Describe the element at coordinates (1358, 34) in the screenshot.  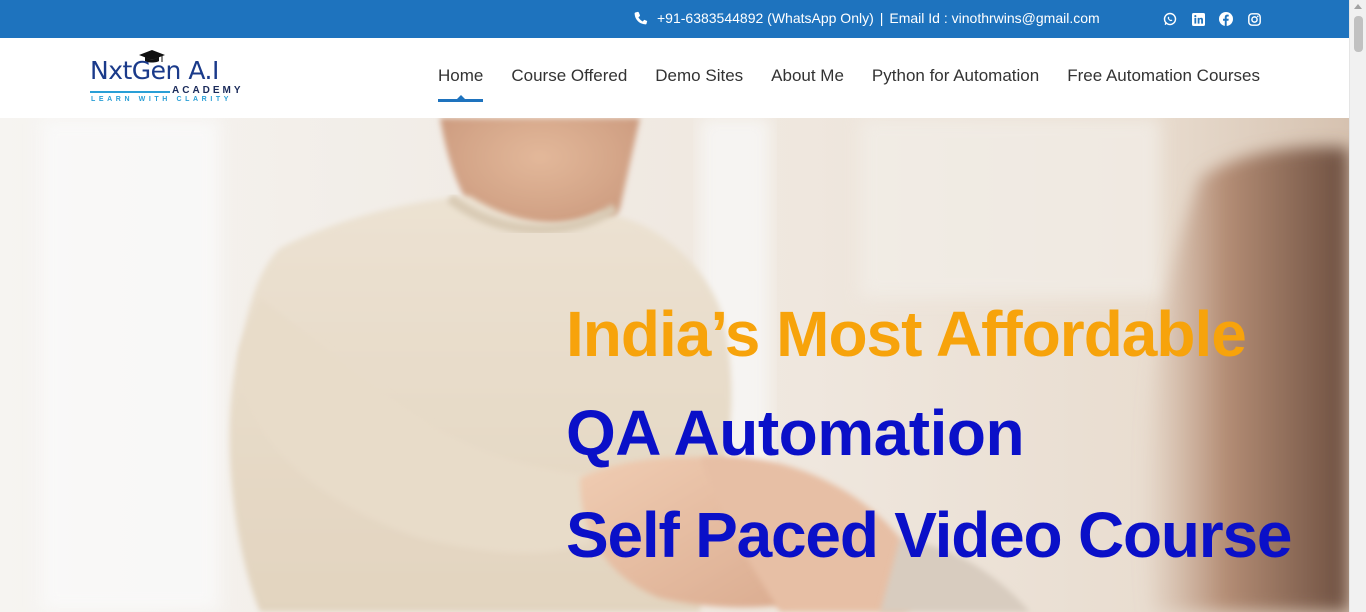
I see `scrollbar-thumb` at that location.